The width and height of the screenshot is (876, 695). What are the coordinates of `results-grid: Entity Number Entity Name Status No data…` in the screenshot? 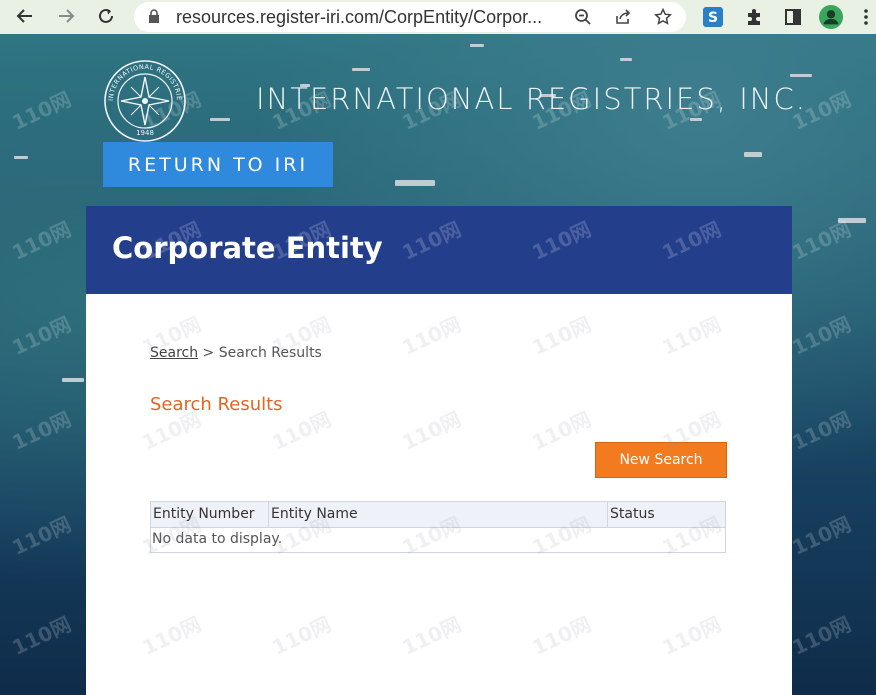 It's located at (438, 527).